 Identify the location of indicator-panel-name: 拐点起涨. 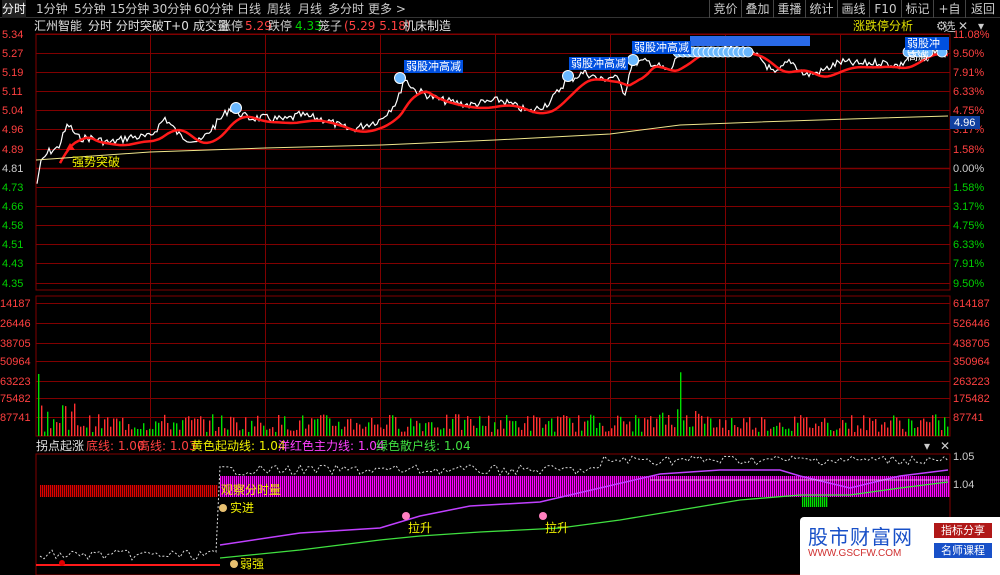
(60, 446).